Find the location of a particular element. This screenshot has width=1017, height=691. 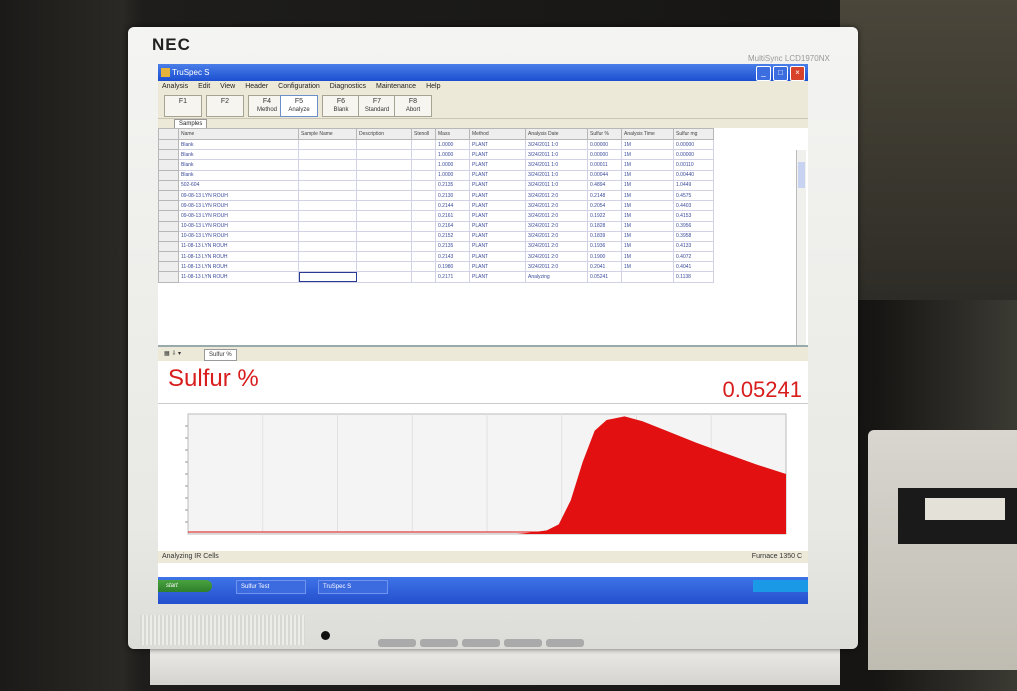

toolbar-button: F6 Blank is located at coordinates (341, 106).